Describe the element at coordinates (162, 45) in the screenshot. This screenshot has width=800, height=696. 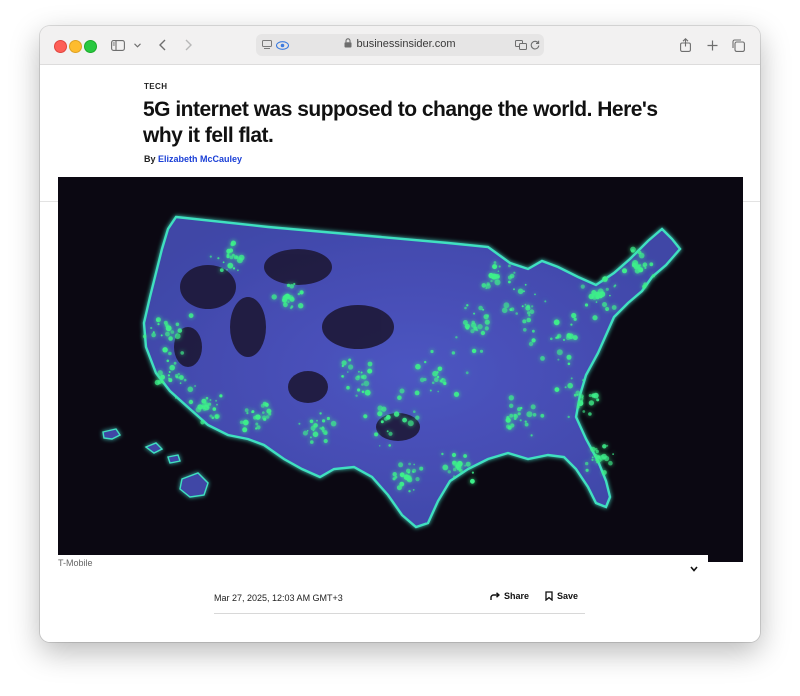
I see `back-icon` at that location.